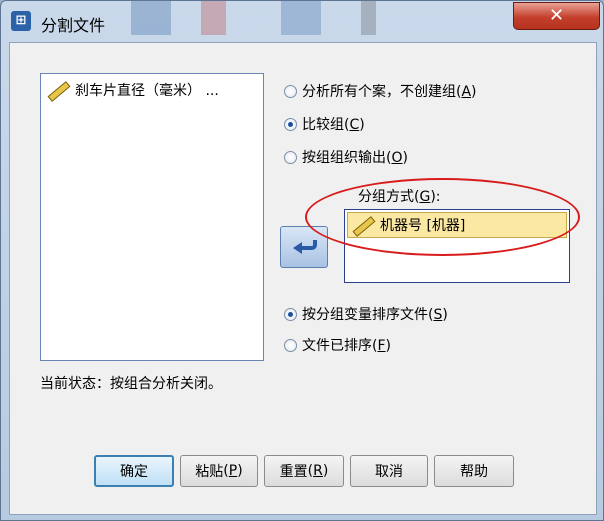  I want to click on close-button: ✕, so click(556, 16).